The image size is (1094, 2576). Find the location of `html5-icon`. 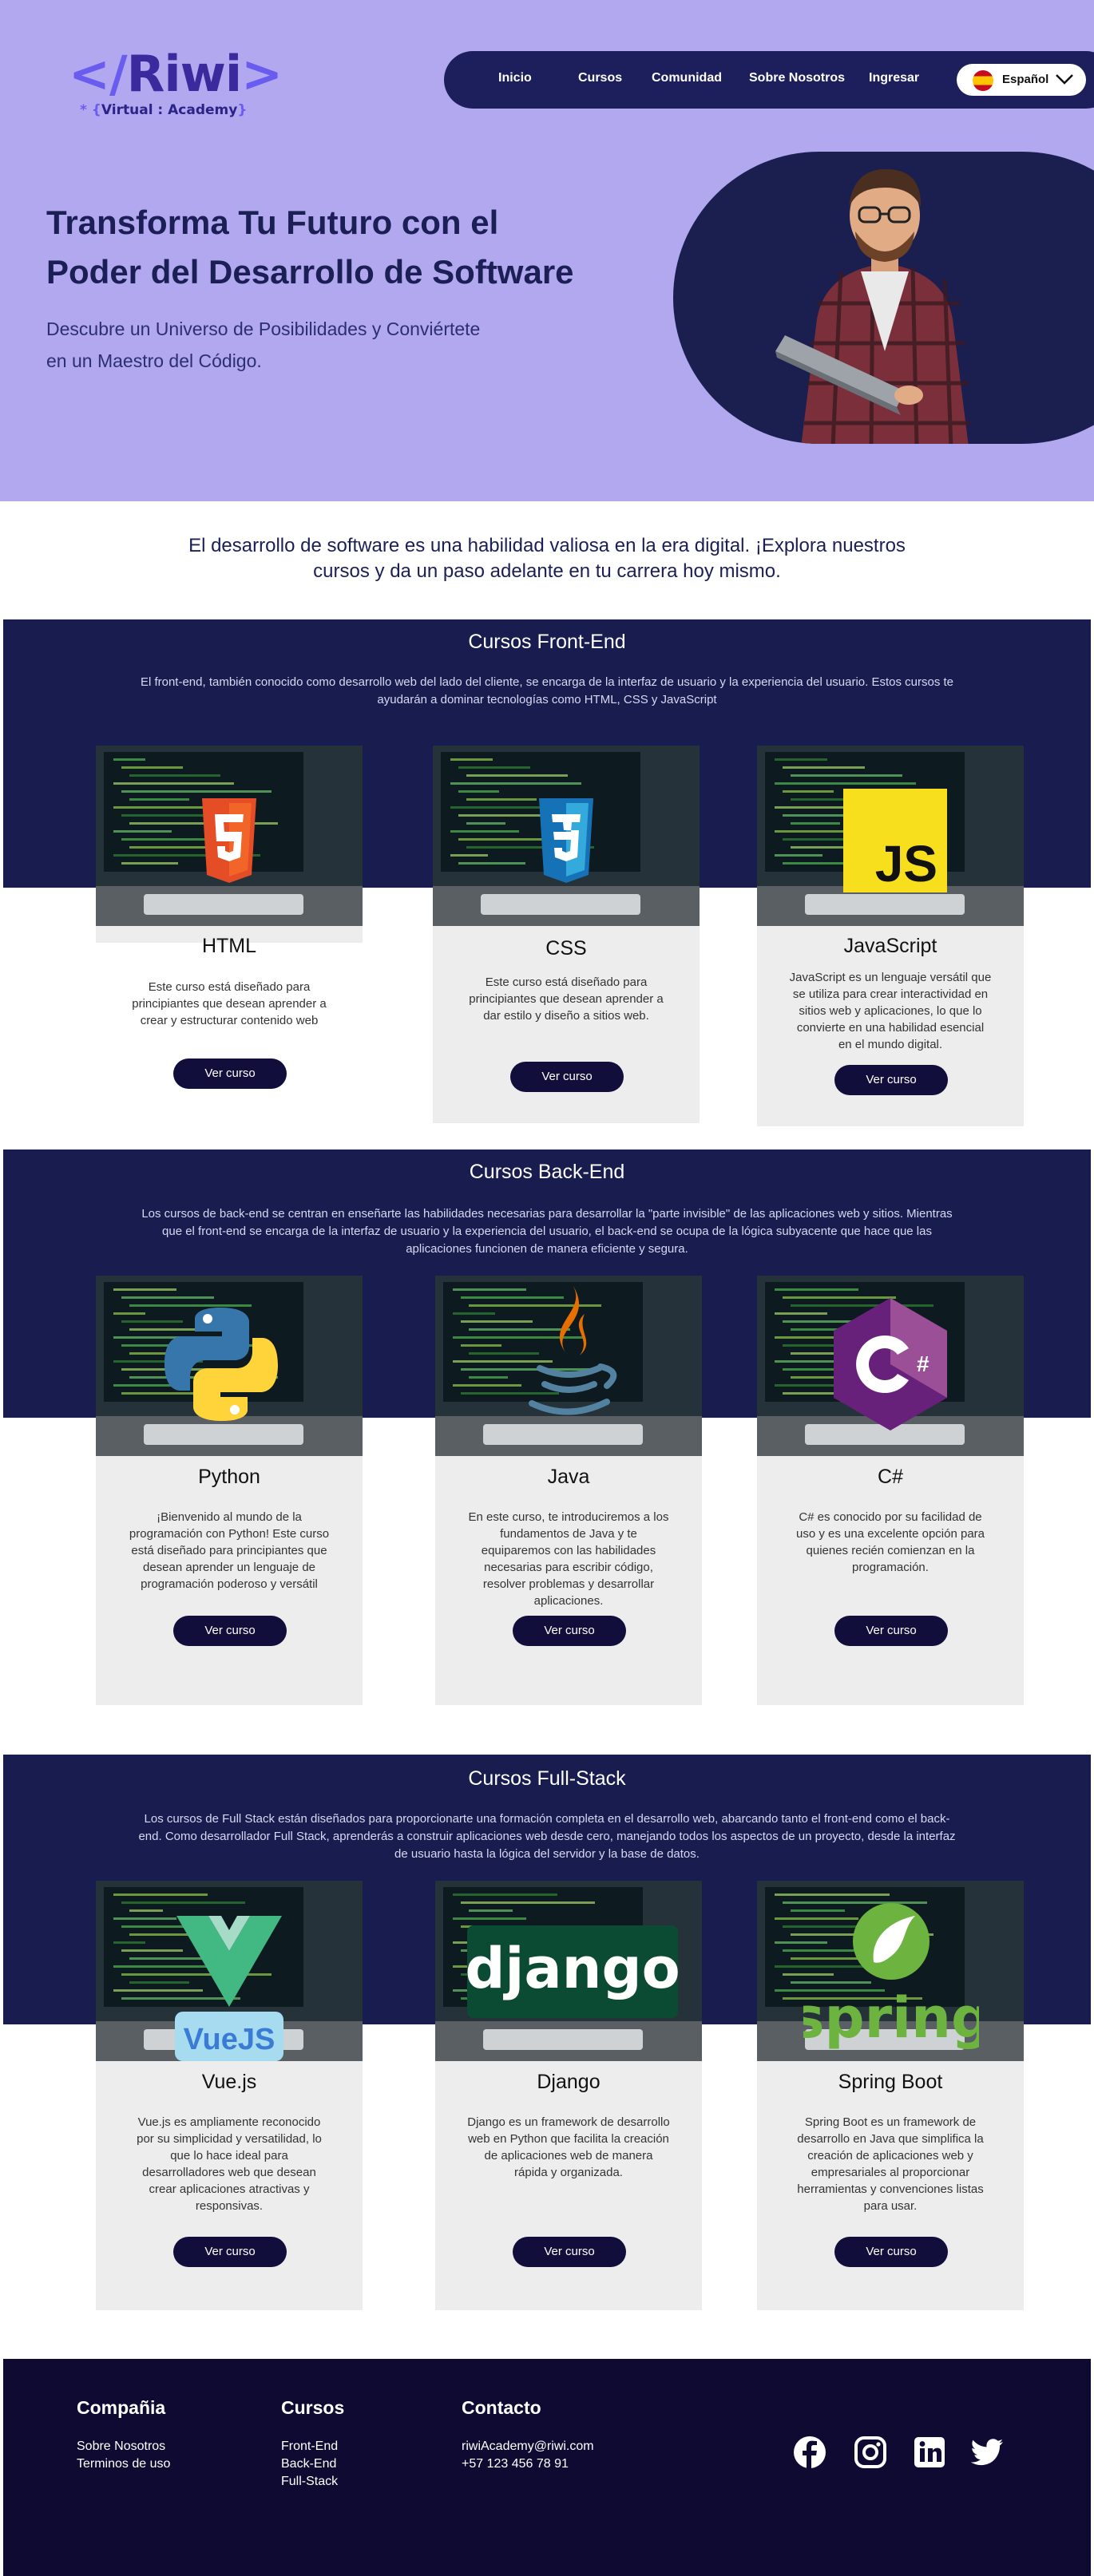

html5-icon is located at coordinates (229, 841).